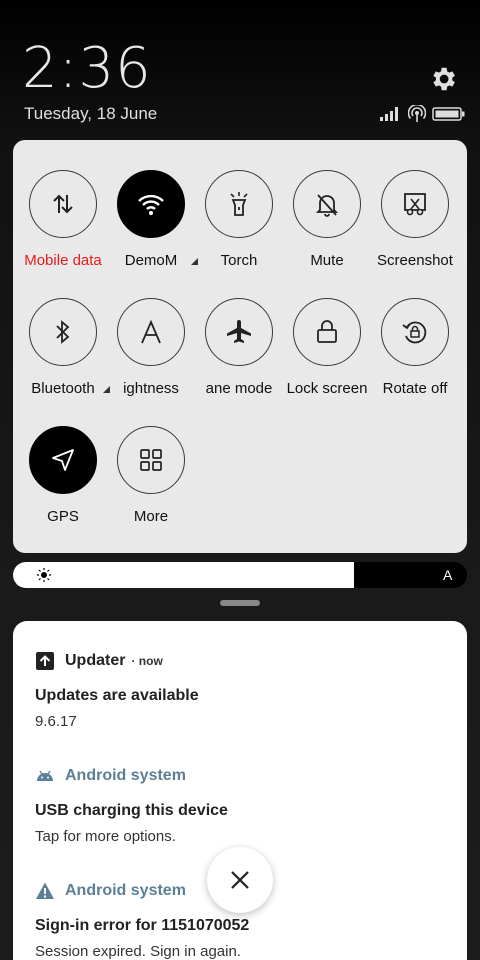 The width and height of the screenshot is (480, 960). I want to click on notification-body: Tap for more options., so click(105, 836).